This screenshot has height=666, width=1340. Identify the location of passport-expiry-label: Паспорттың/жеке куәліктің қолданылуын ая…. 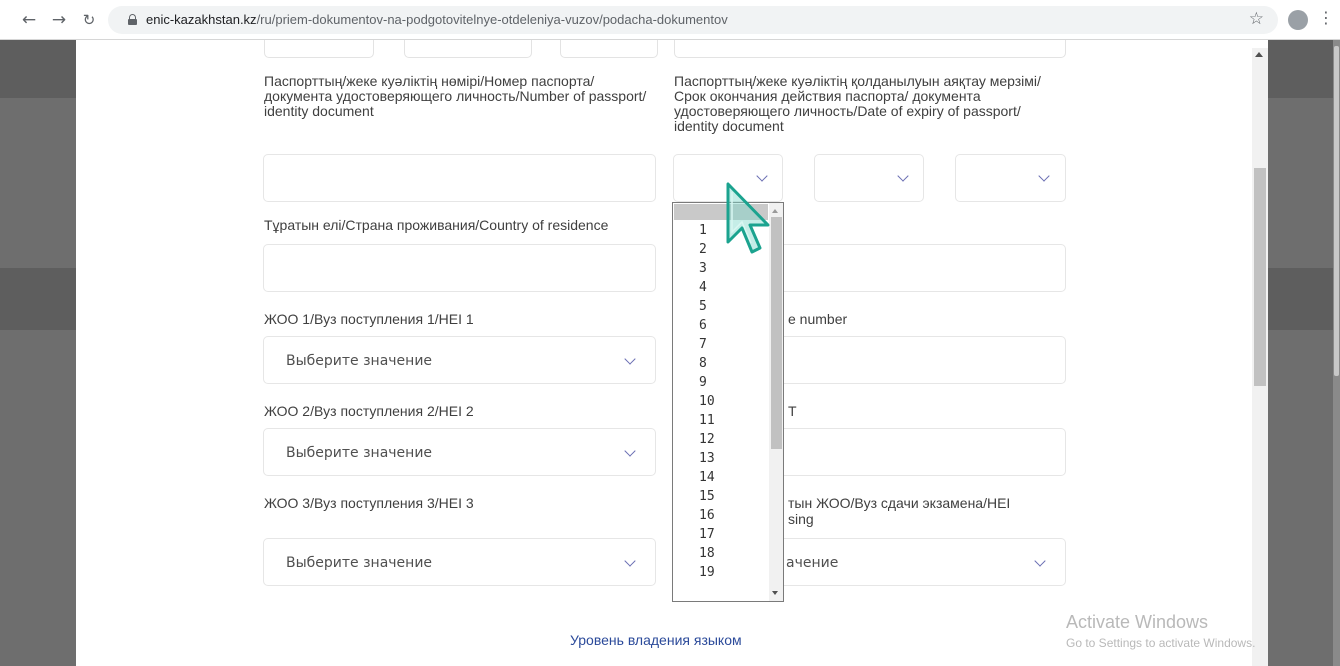
(857, 103).